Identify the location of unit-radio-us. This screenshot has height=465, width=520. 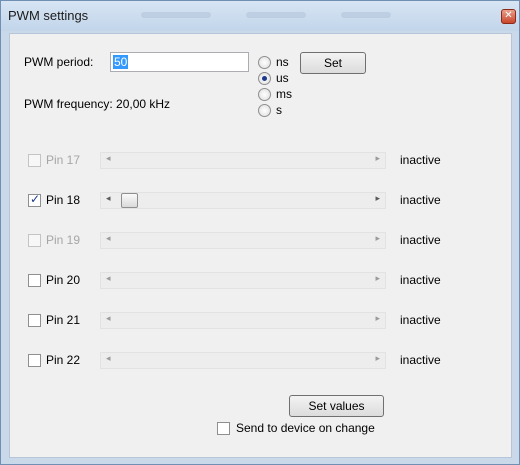
(264, 78).